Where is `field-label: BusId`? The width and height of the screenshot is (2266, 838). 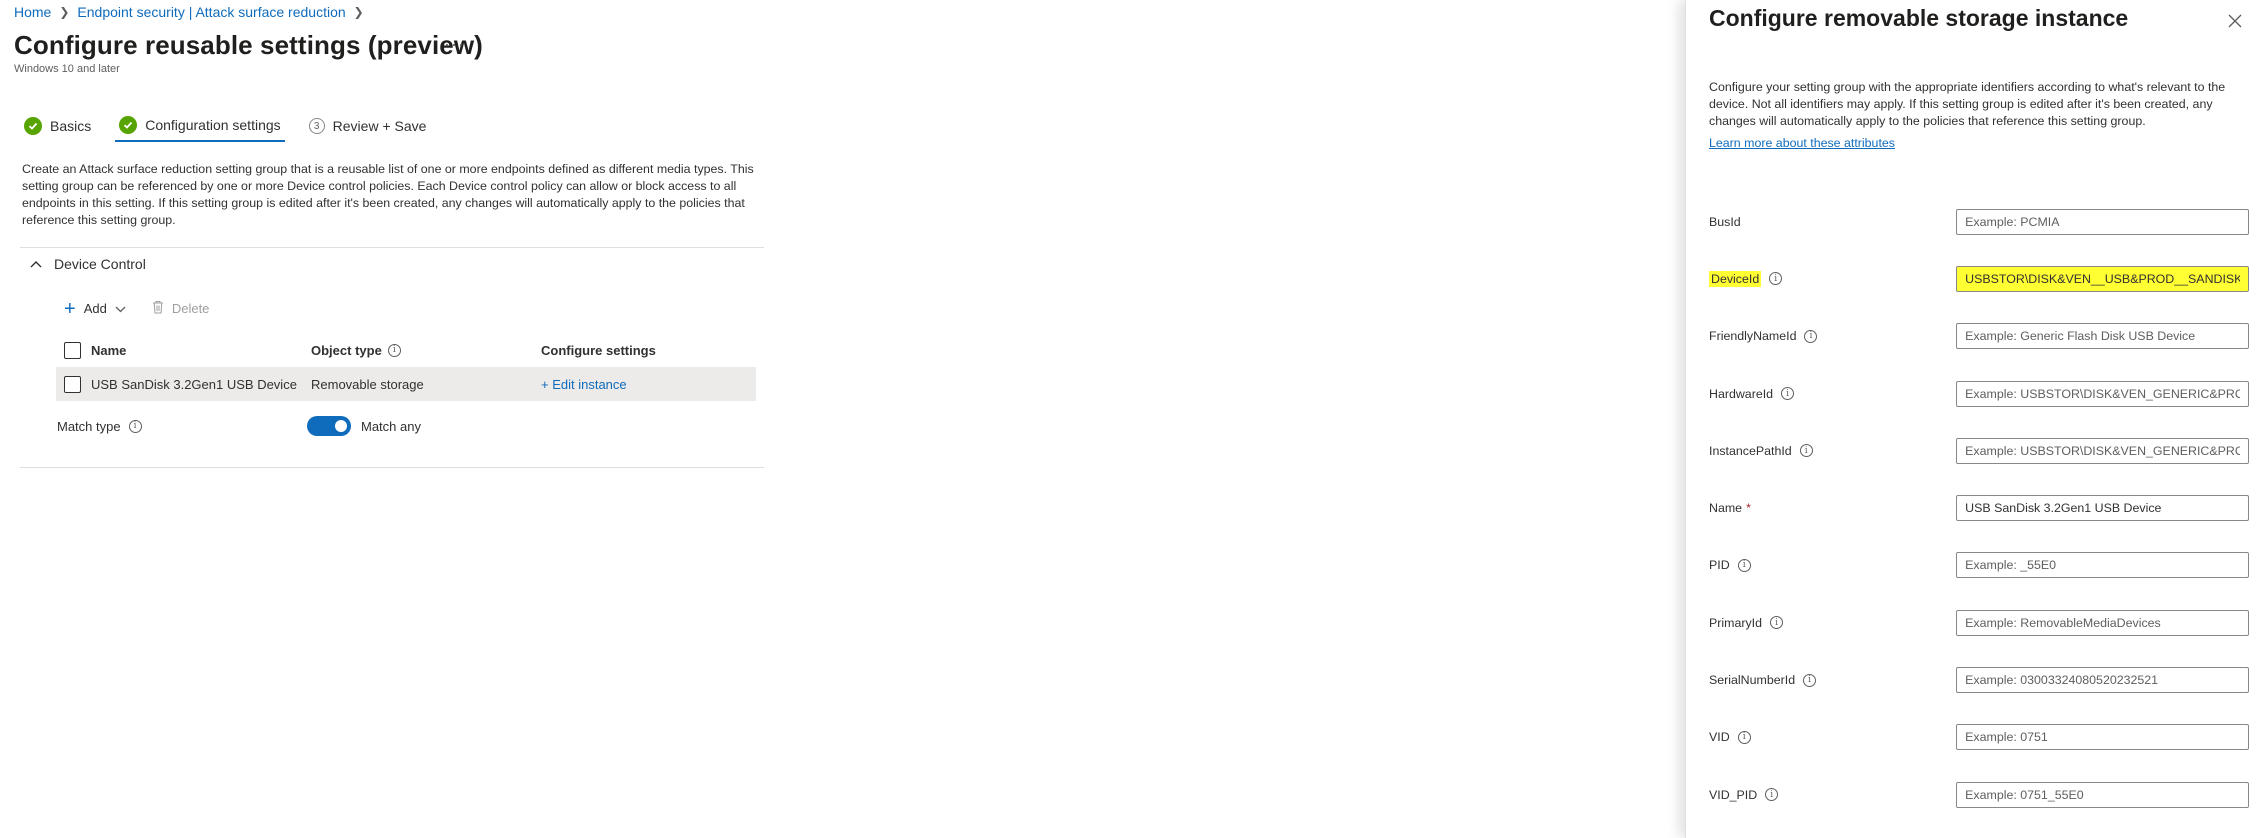 field-label: BusId is located at coordinates (1725, 221).